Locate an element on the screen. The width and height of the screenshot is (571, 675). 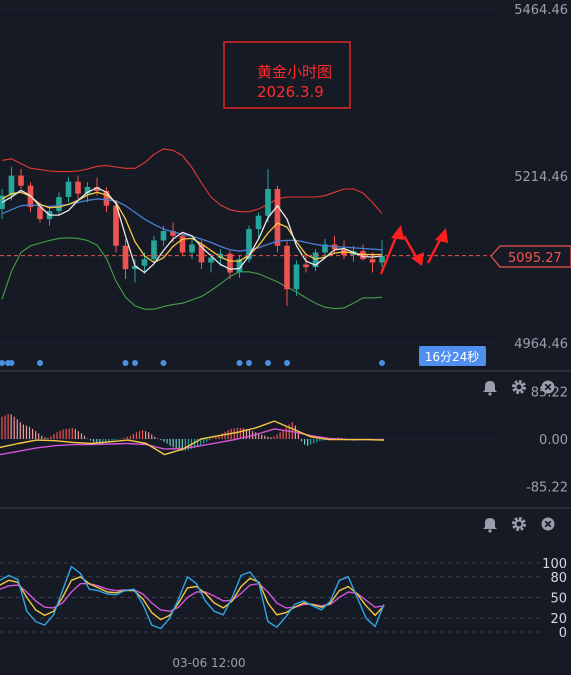
projection-arrowhead-down is located at coordinates (417, 259).